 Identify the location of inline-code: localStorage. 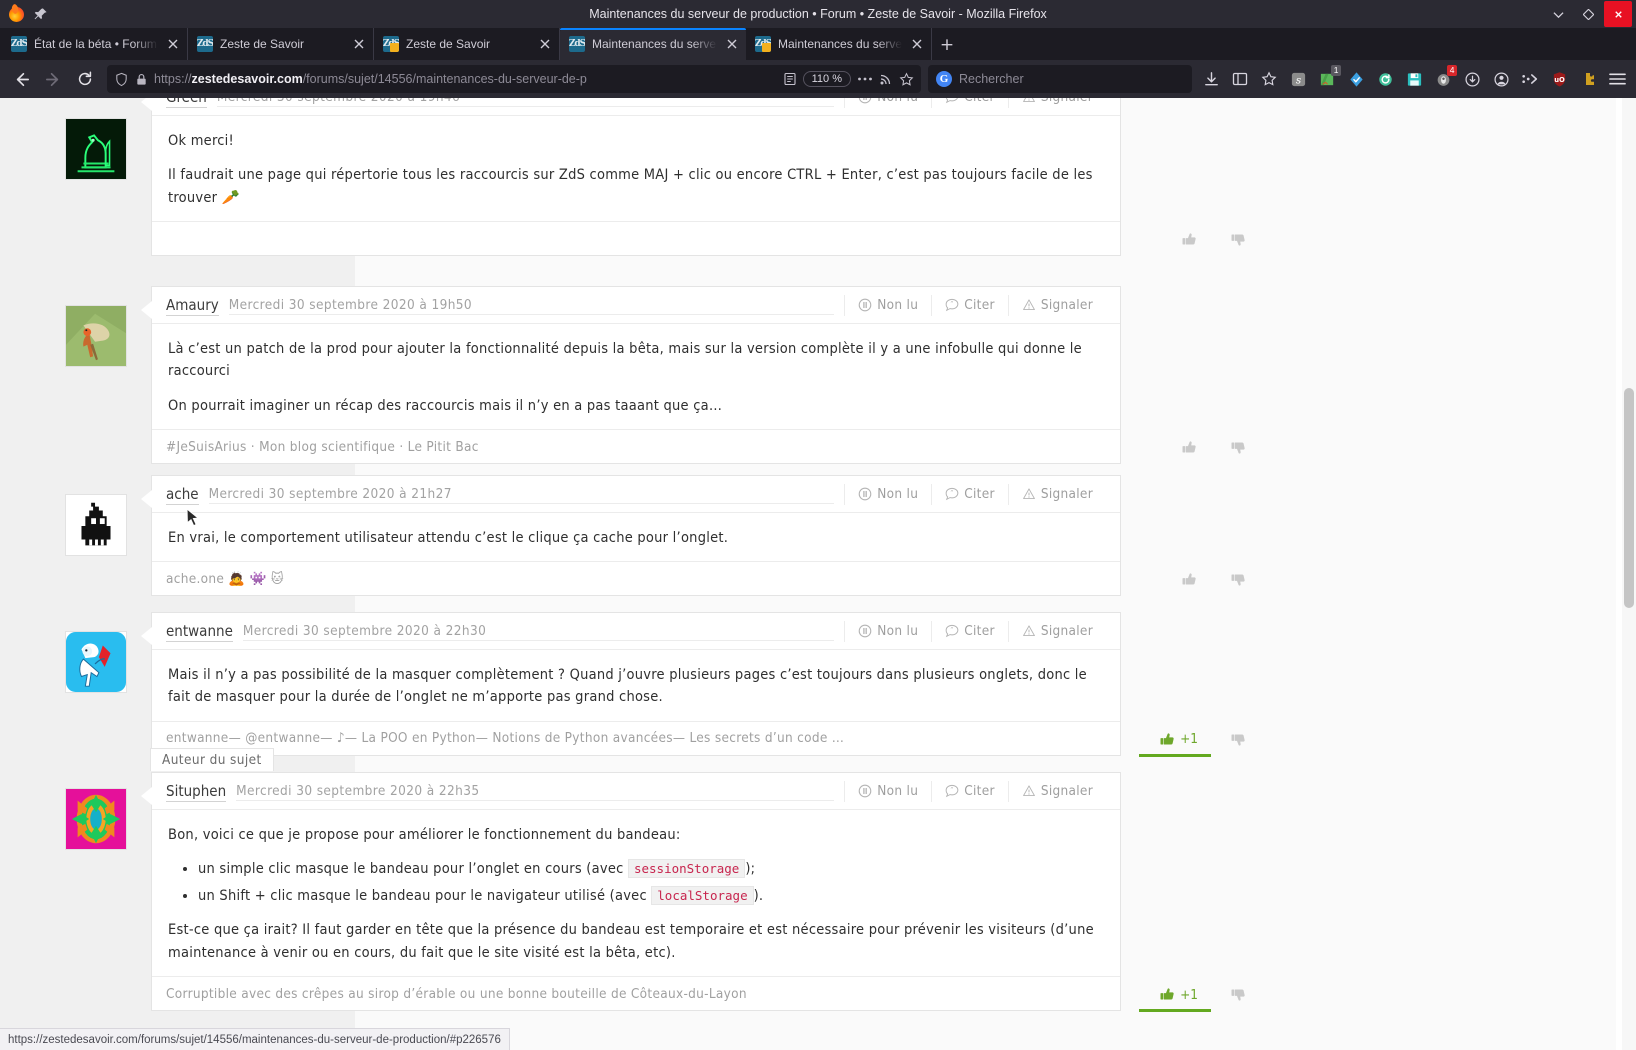
(702, 895).